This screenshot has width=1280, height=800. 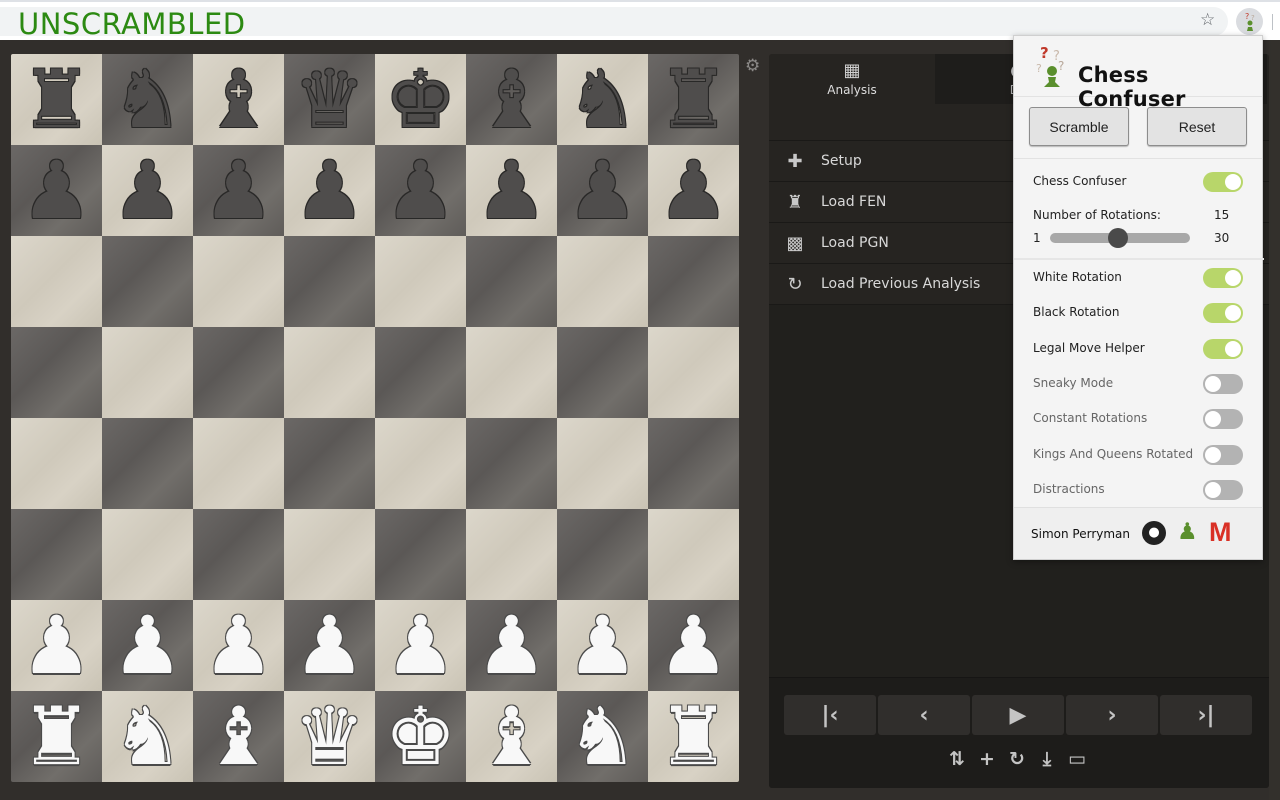 What do you see at coordinates (1206, 715) in the screenshot?
I see `last-move-button: ›|` at bounding box center [1206, 715].